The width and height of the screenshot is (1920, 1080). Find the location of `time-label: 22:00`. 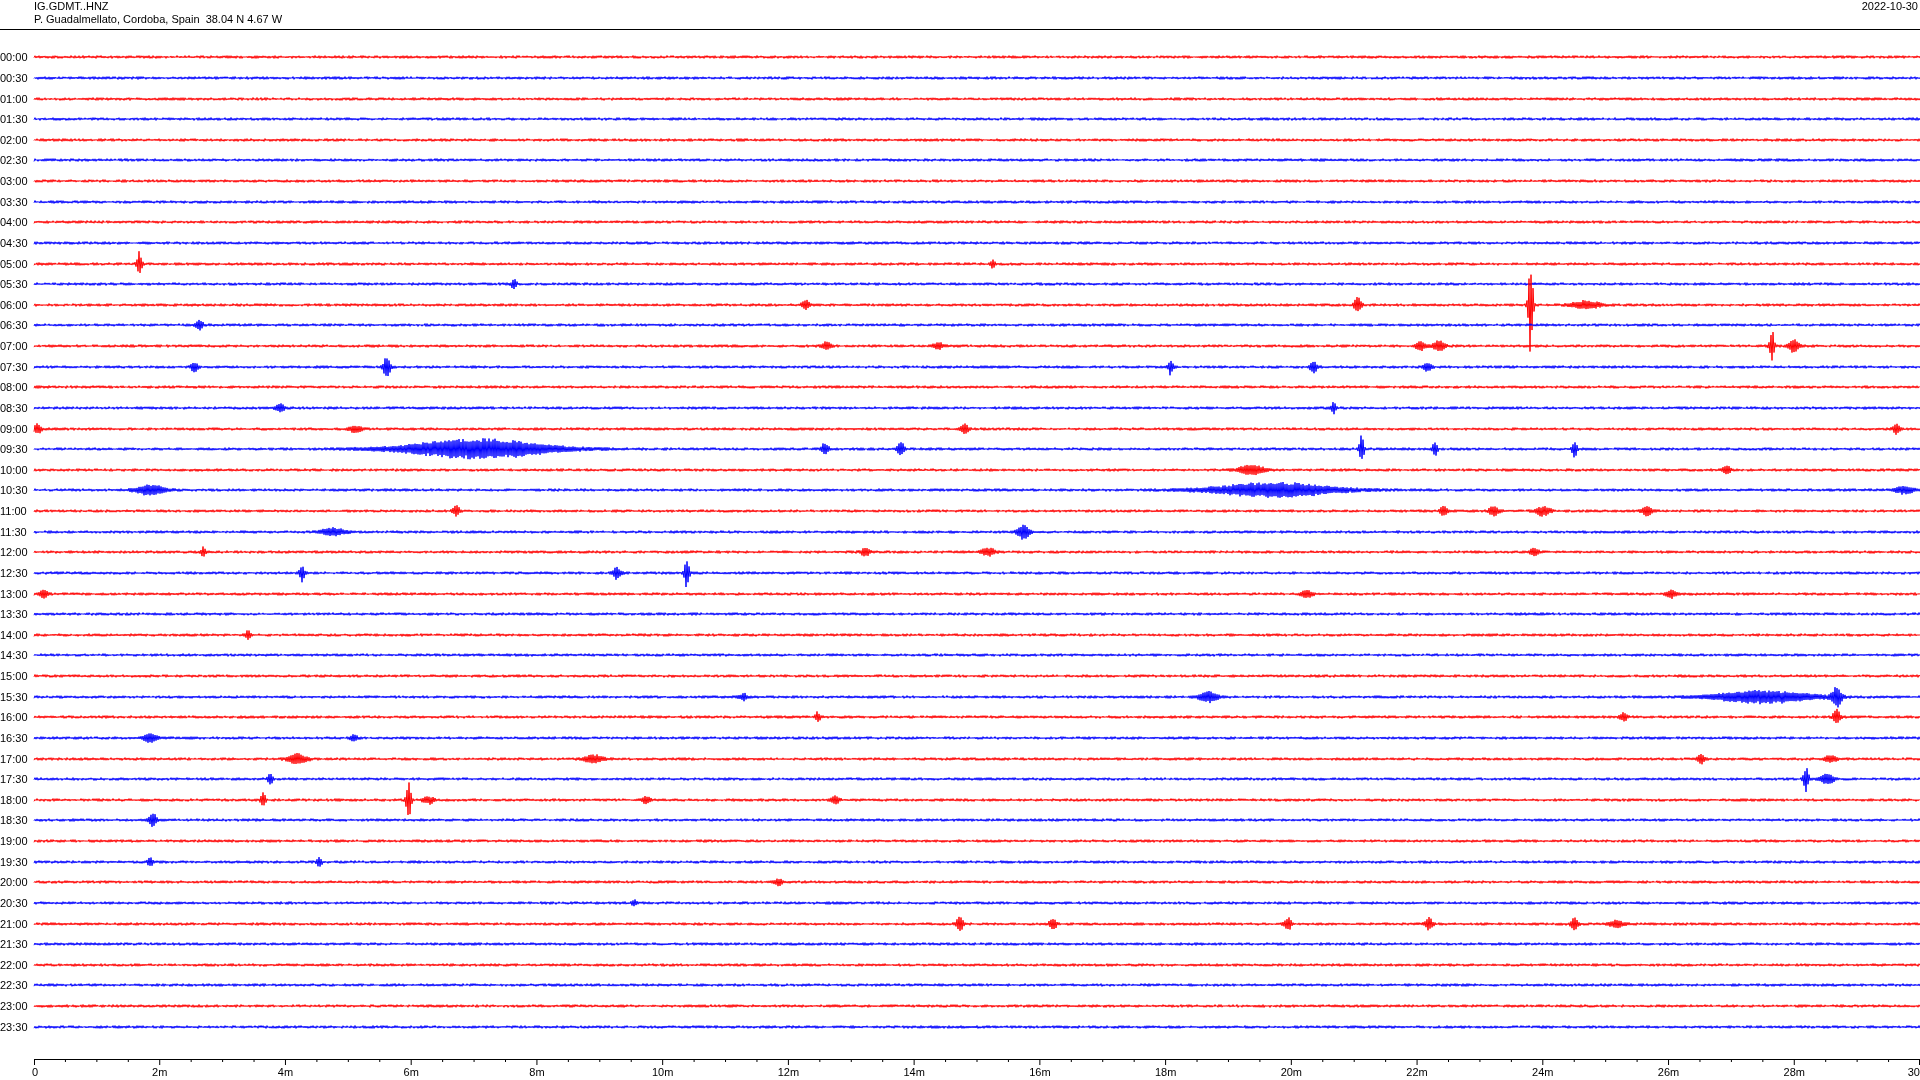

time-label: 22:00 is located at coordinates (14, 964).